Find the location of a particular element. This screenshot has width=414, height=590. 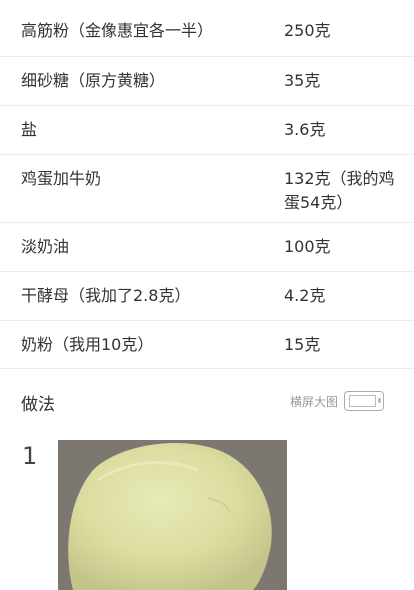

phone-landscape-icon is located at coordinates (364, 401).